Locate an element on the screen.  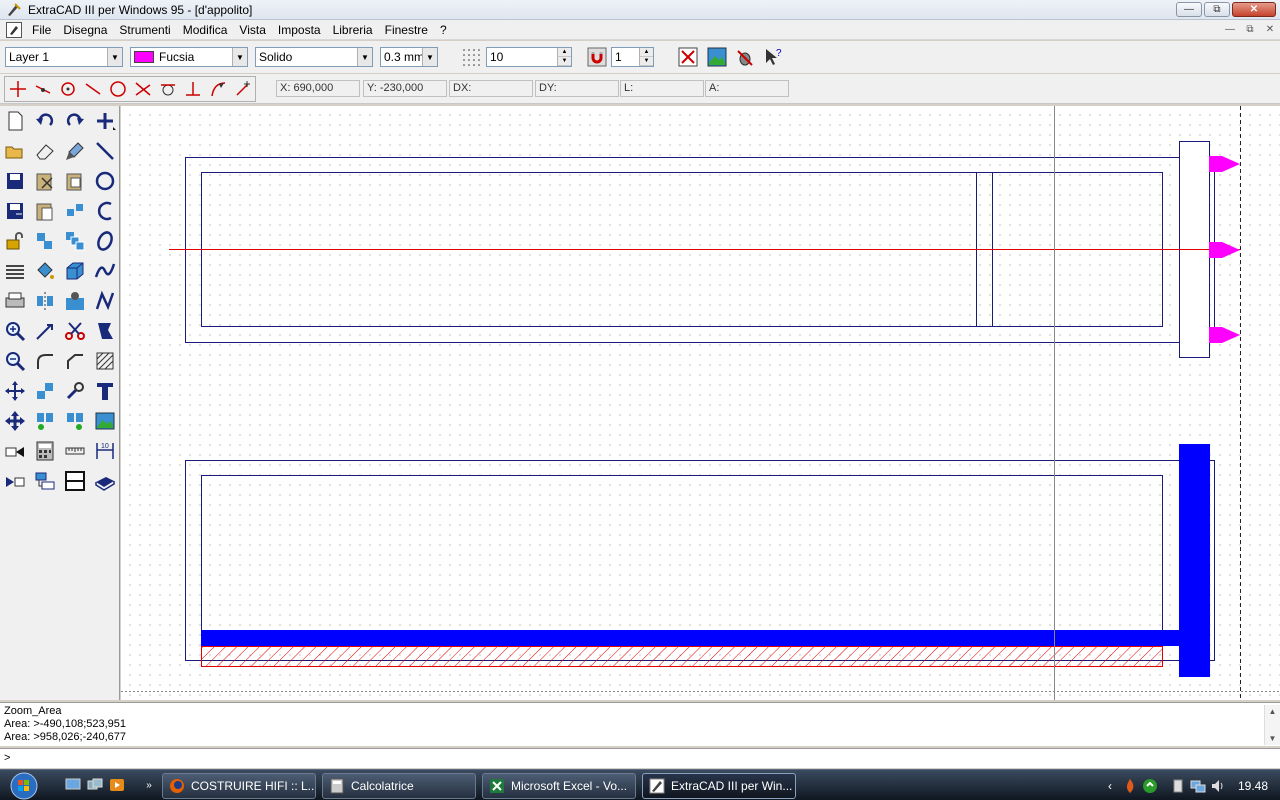
minimize-button: — is located at coordinates (1189, 9).